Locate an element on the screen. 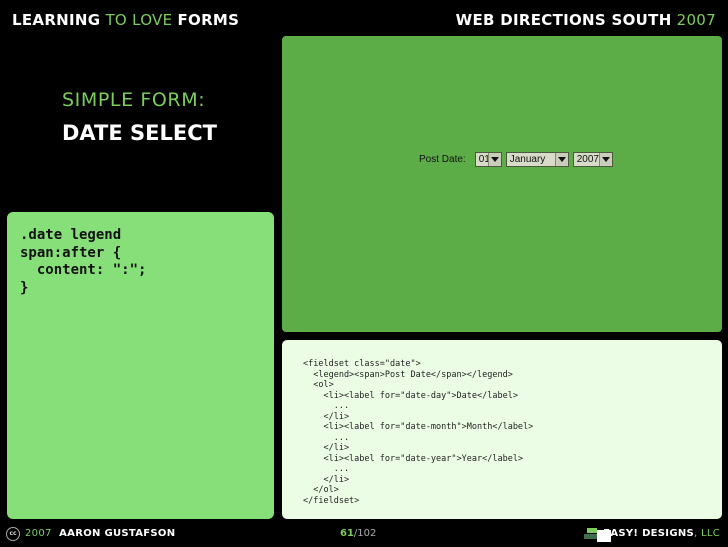 The image size is (728, 547). conference-name: WEB DIRECTIONS SOUTH 2007 is located at coordinates (586, 20).